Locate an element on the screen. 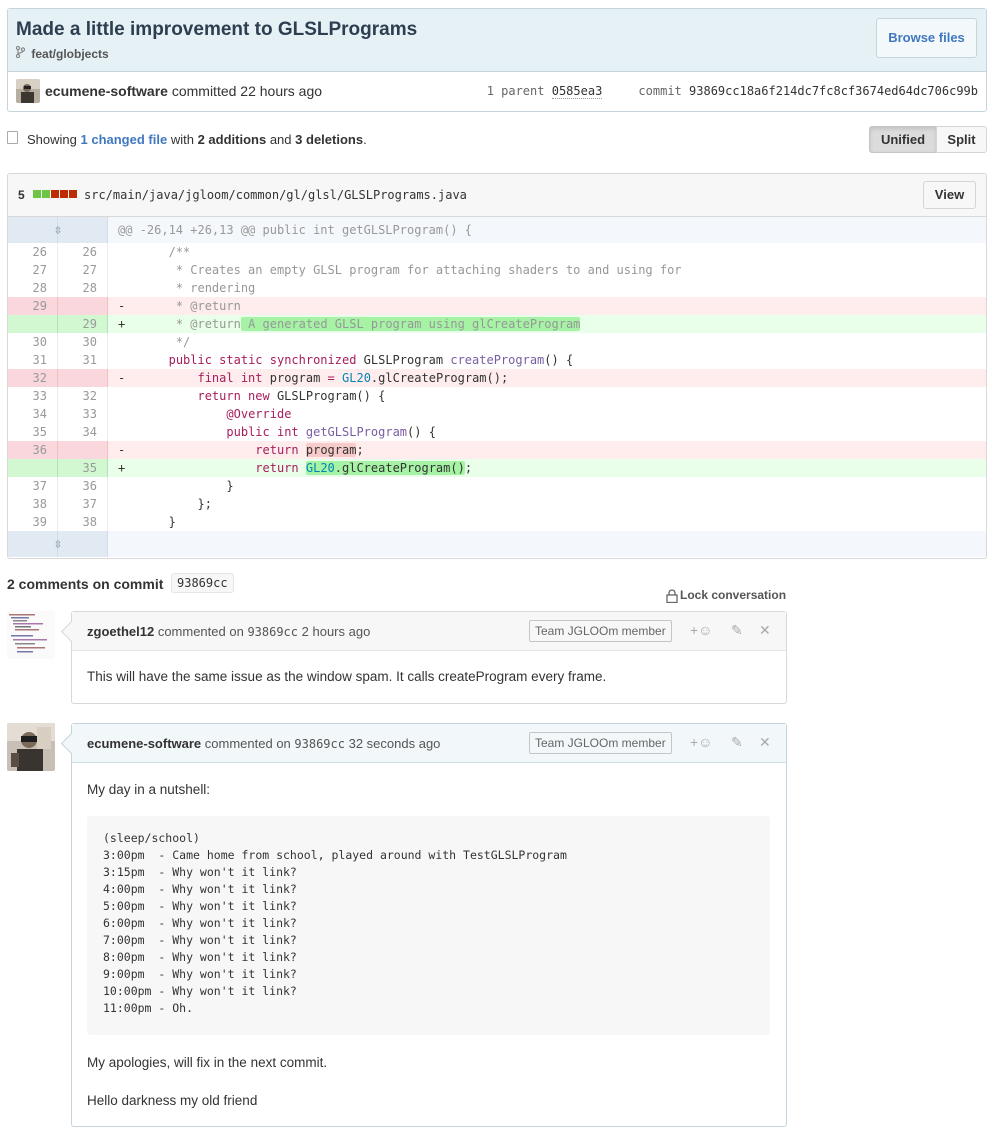 This screenshot has height=1136, width=1000. parent-sha-link: 0585ea3 is located at coordinates (577, 91).